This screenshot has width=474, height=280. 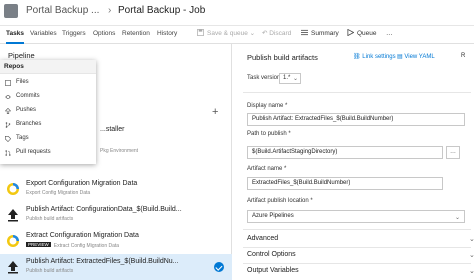 I want to click on repos-menu-label: Tags, so click(x=22, y=138).